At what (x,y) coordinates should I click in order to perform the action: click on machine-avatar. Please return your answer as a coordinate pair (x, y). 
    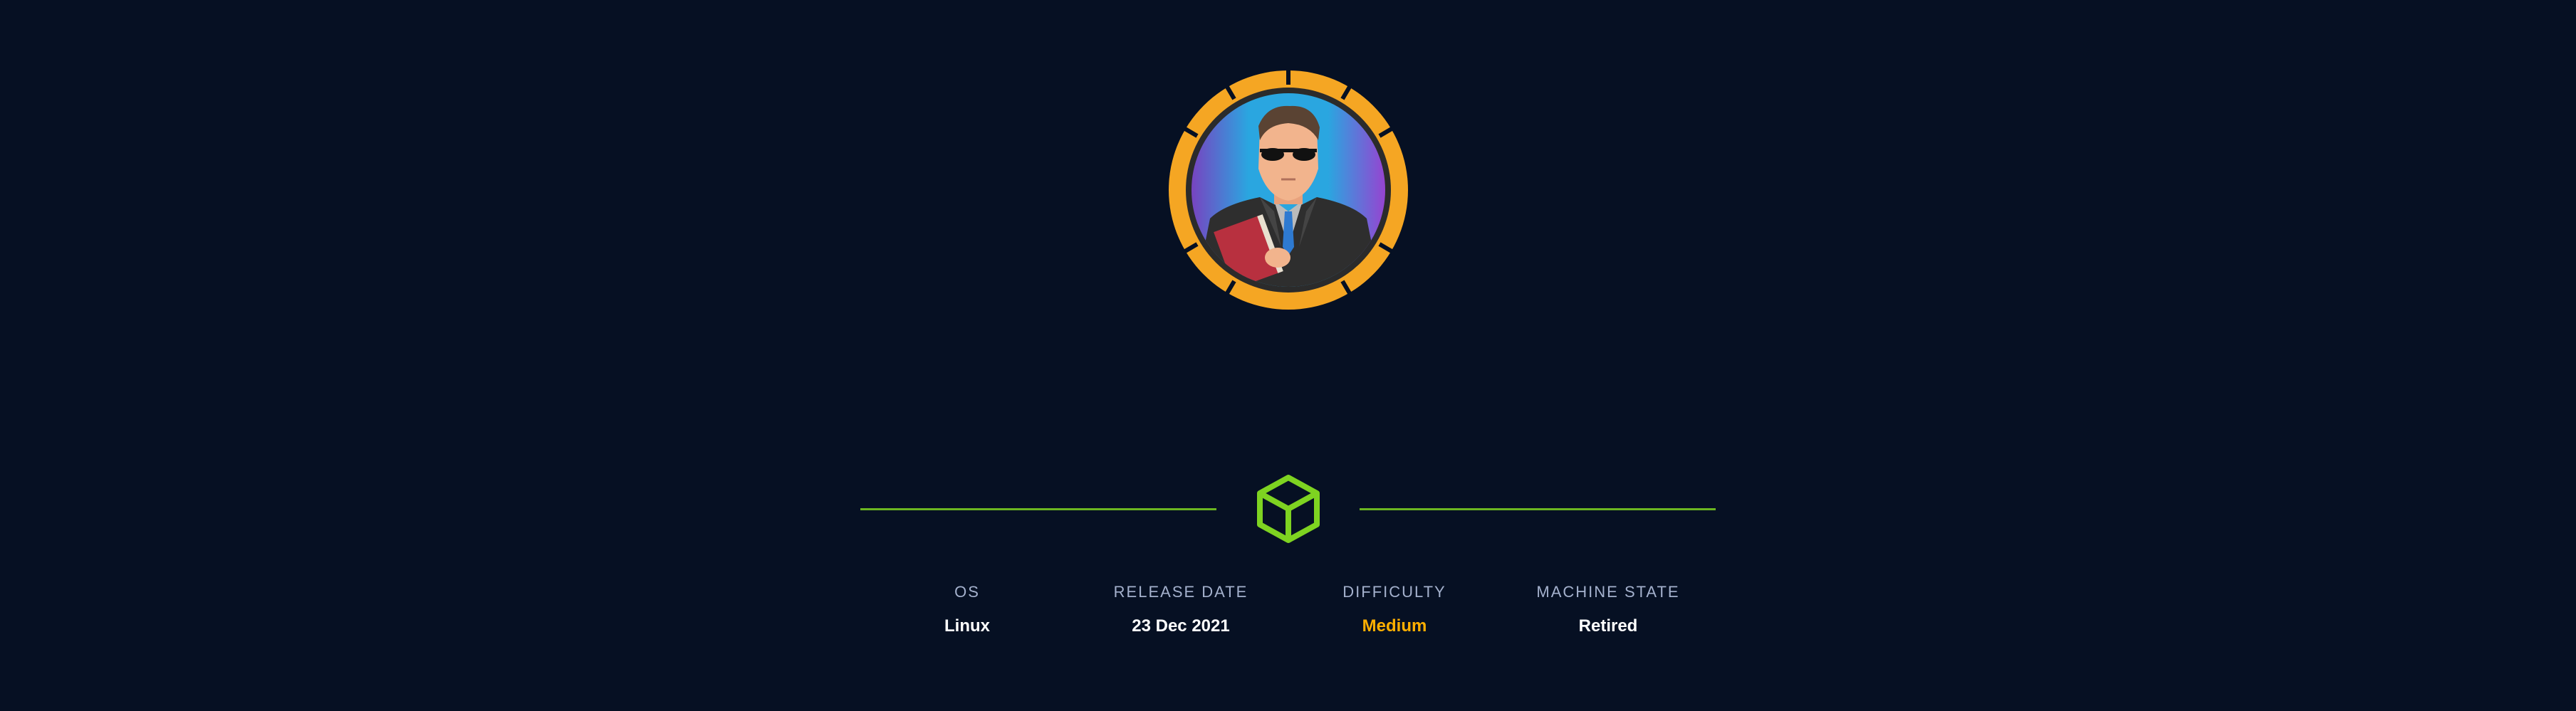
    Looking at the image, I should click on (1288, 190).